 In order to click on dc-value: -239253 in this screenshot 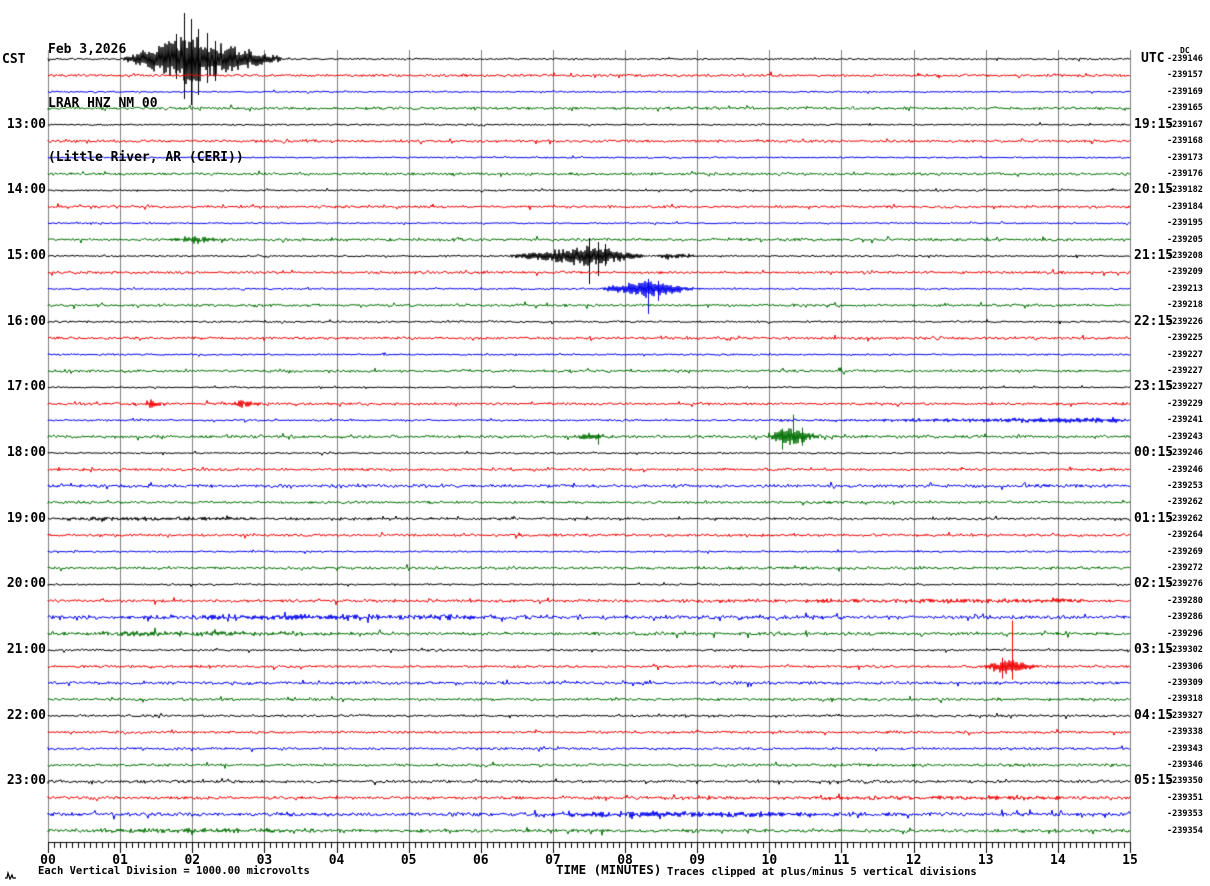, I will do `click(1185, 485)`.